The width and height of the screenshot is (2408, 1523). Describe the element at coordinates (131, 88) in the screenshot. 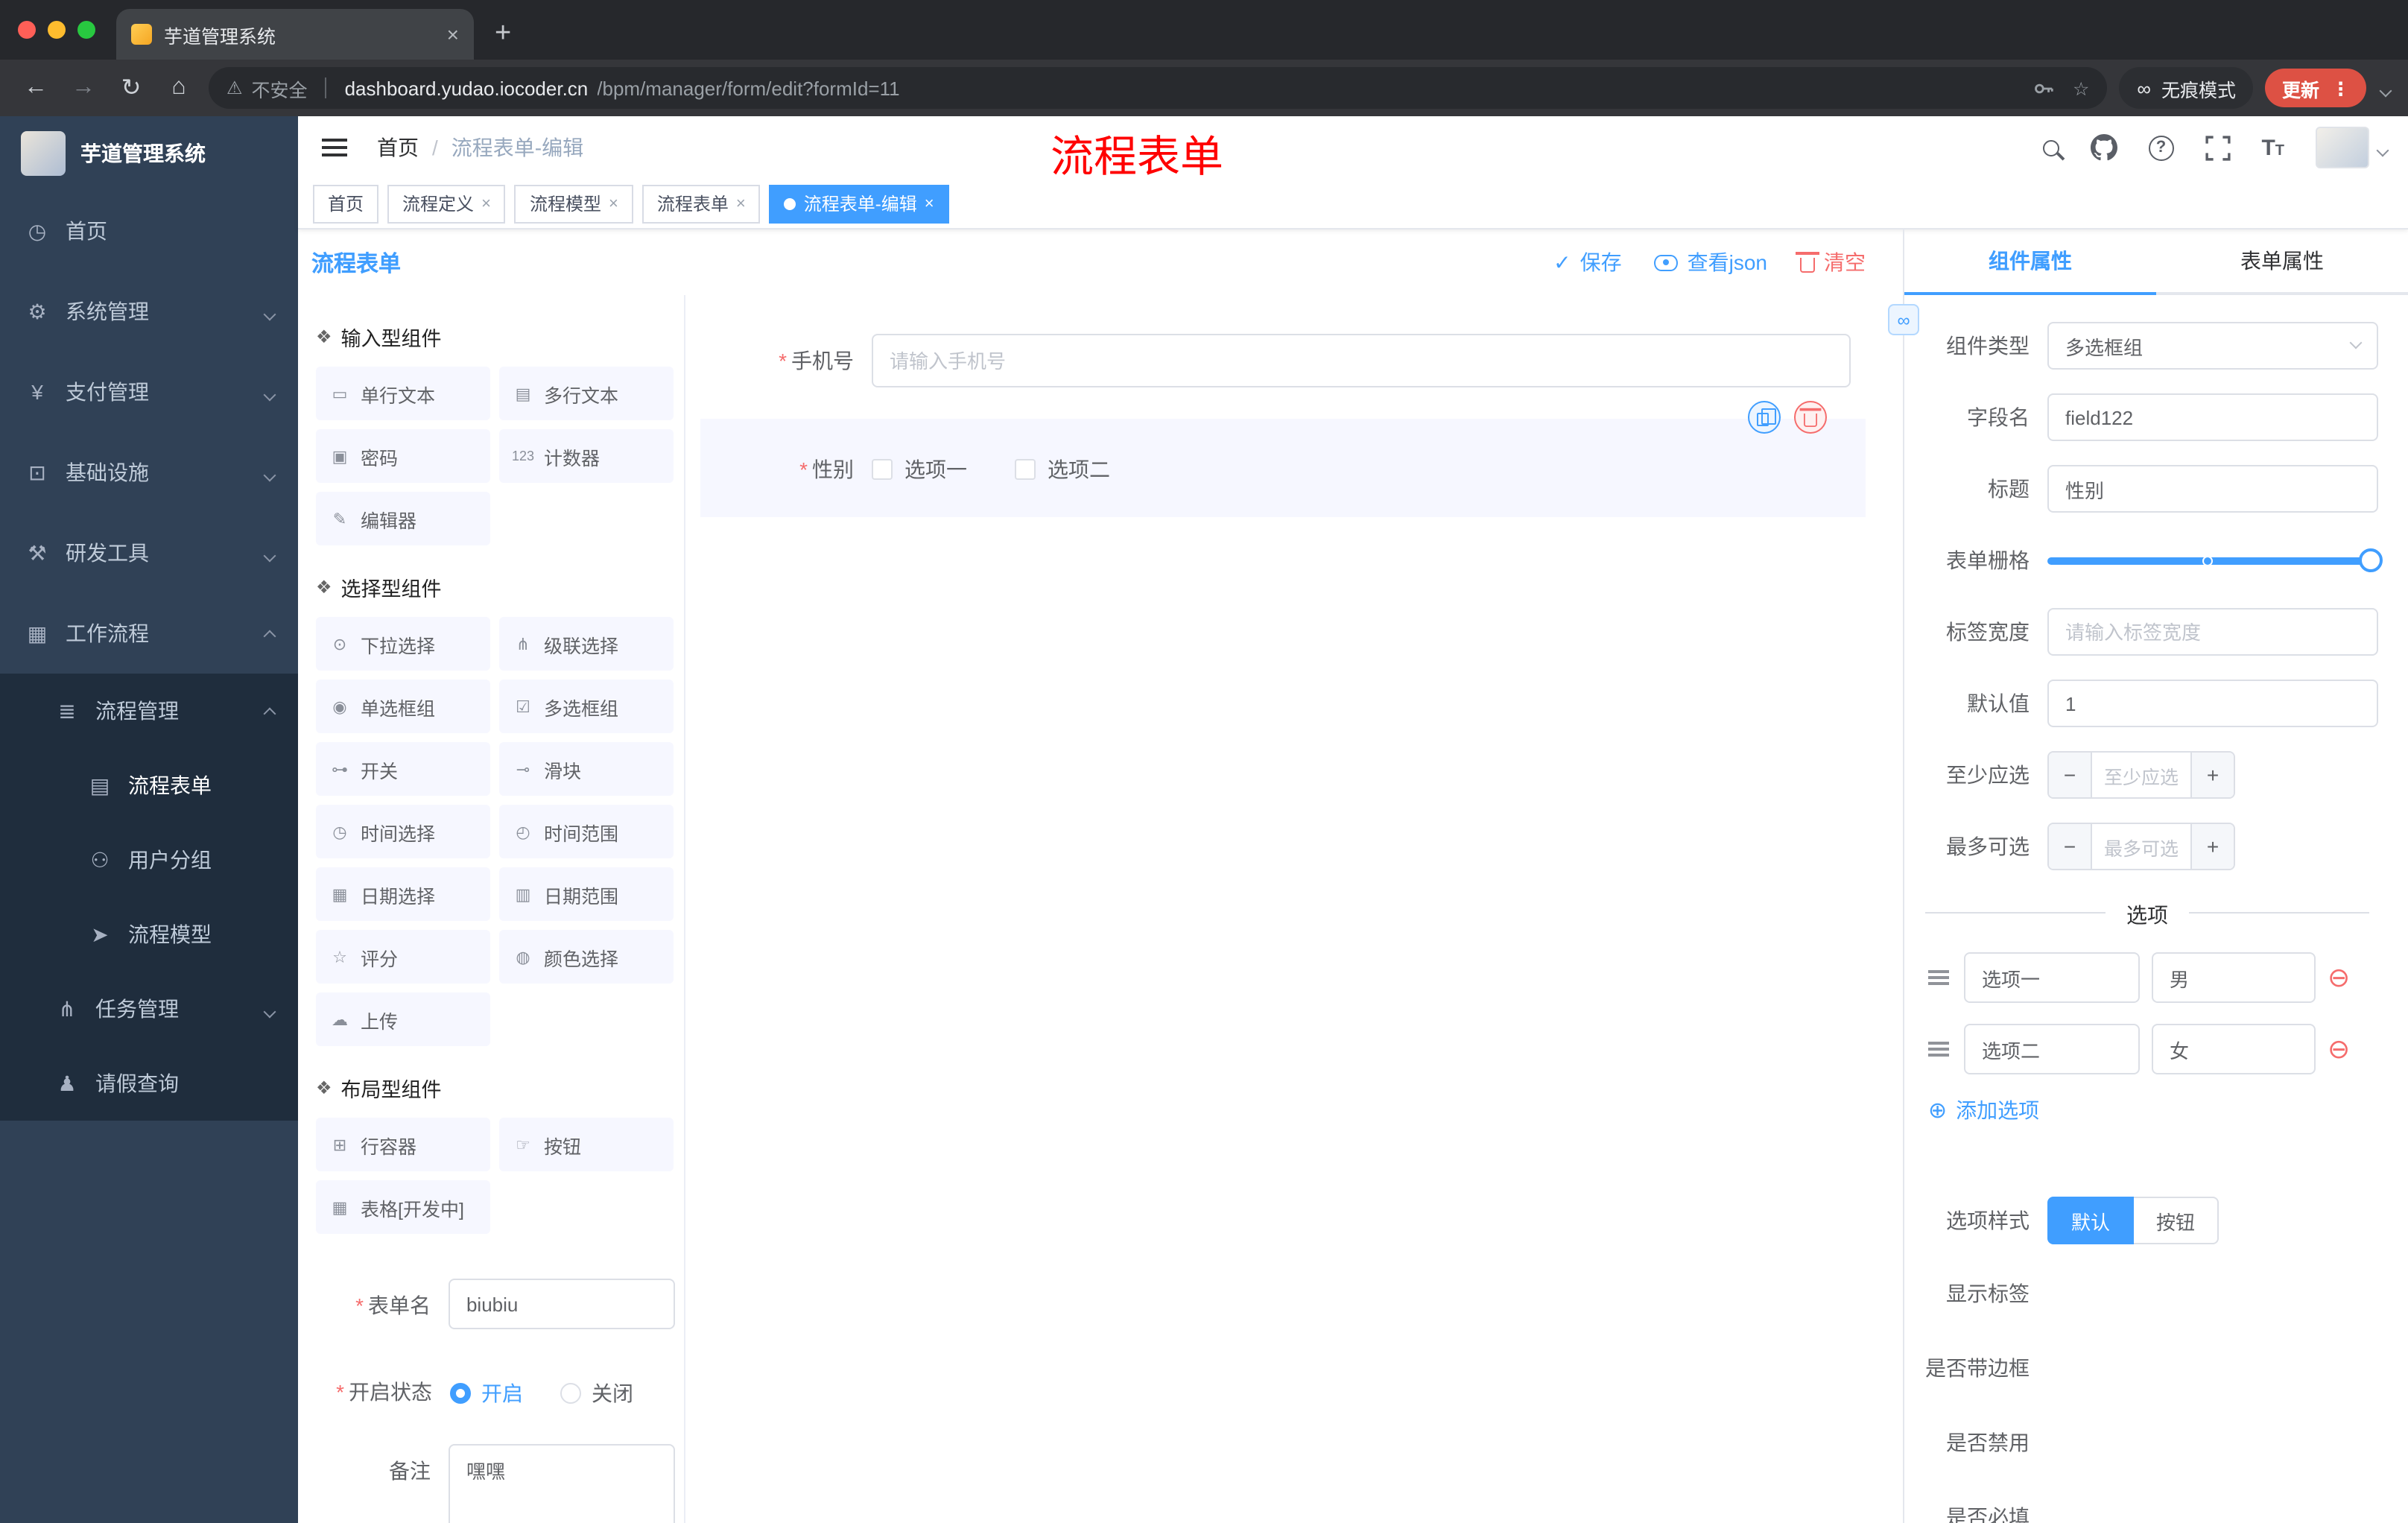

I see `reload-icon: ↻` at that location.